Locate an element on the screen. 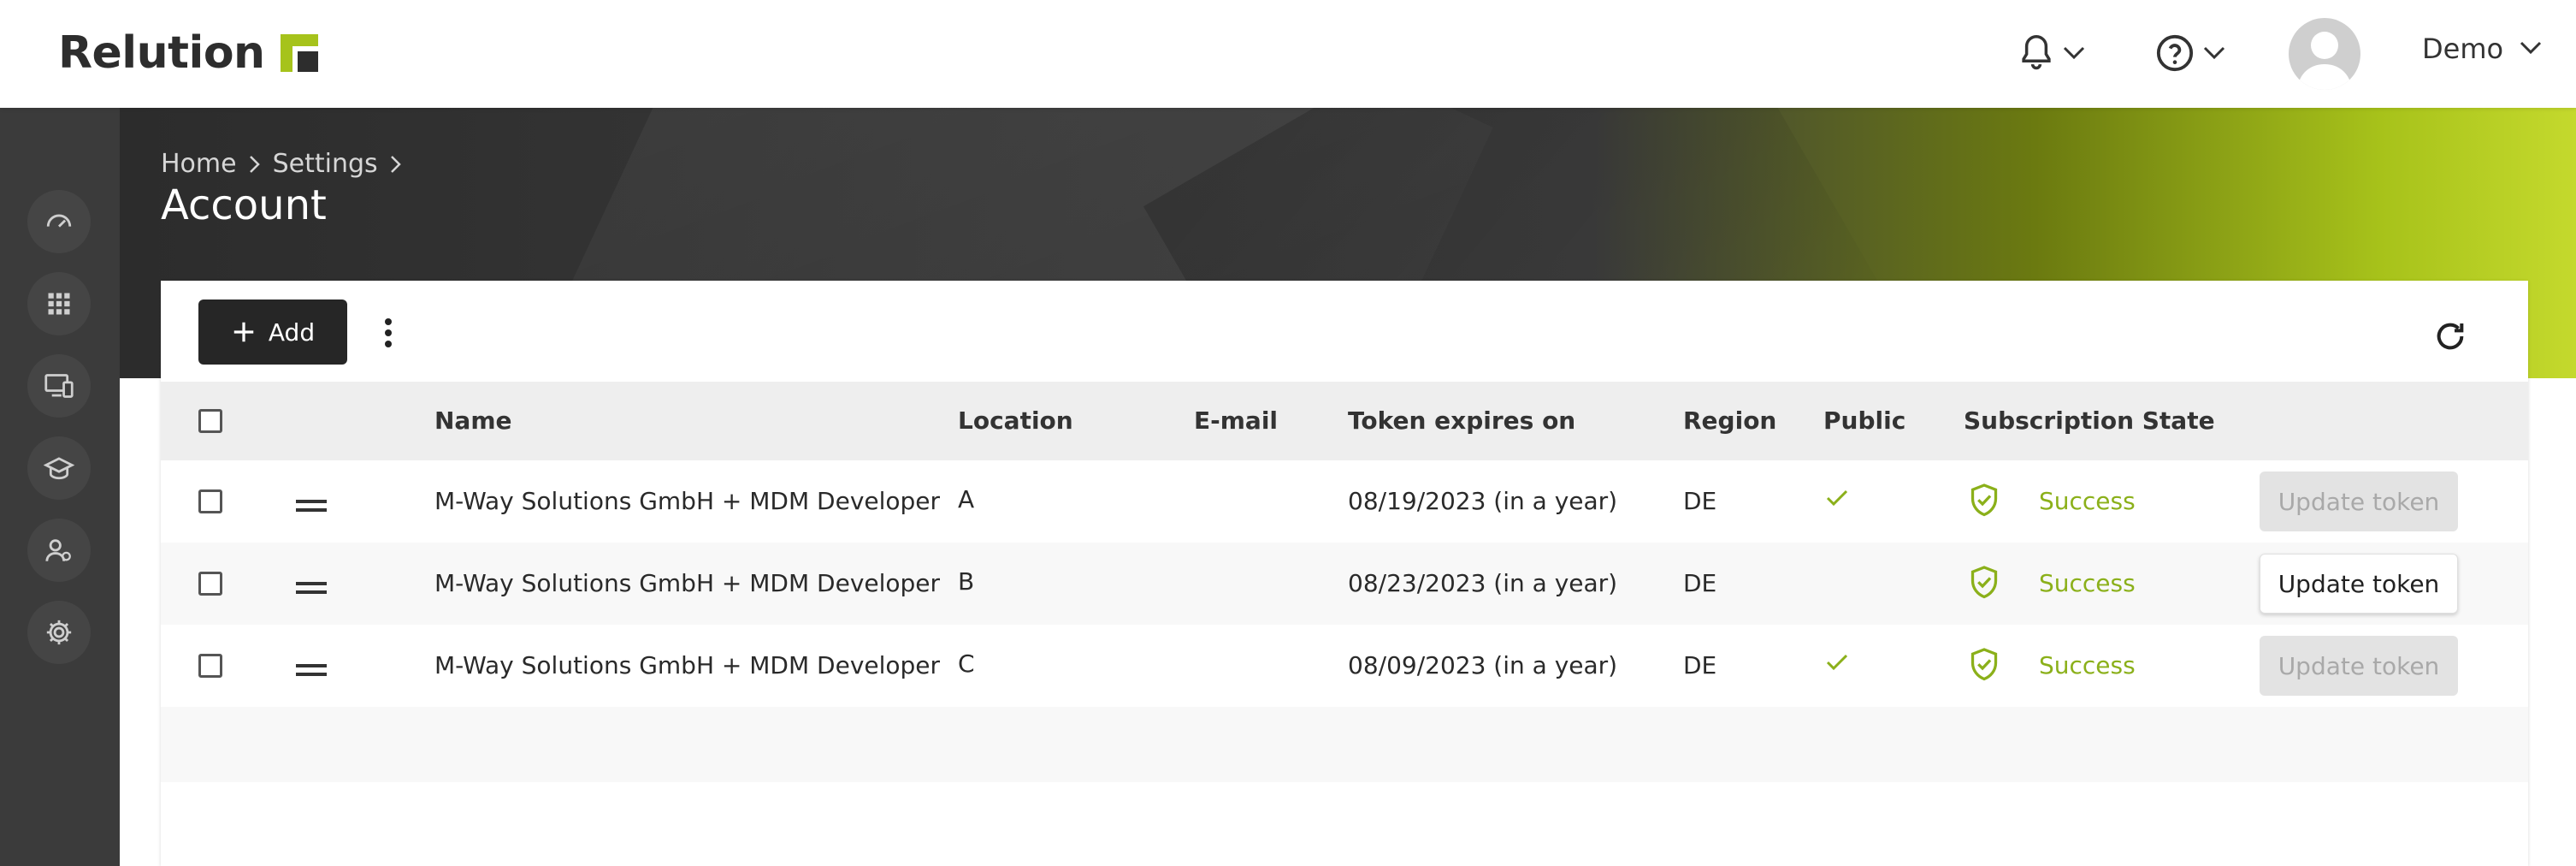 This screenshot has height=866, width=2576. breadcrumb-settings: Settings is located at coordinates (325, 164).